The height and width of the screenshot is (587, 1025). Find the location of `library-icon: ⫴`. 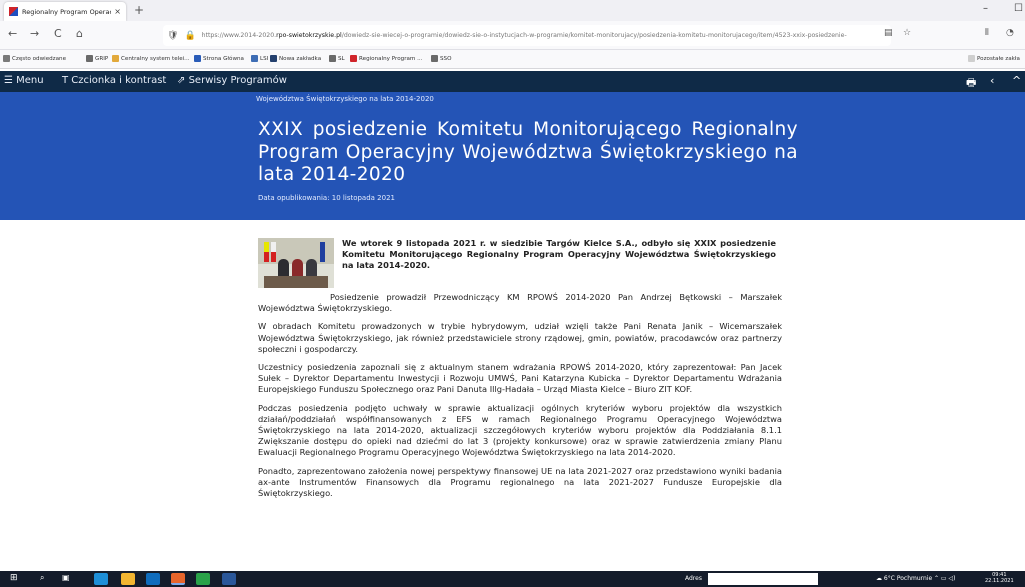

library-icon: ⫴ is located at coordinates (987, 33).